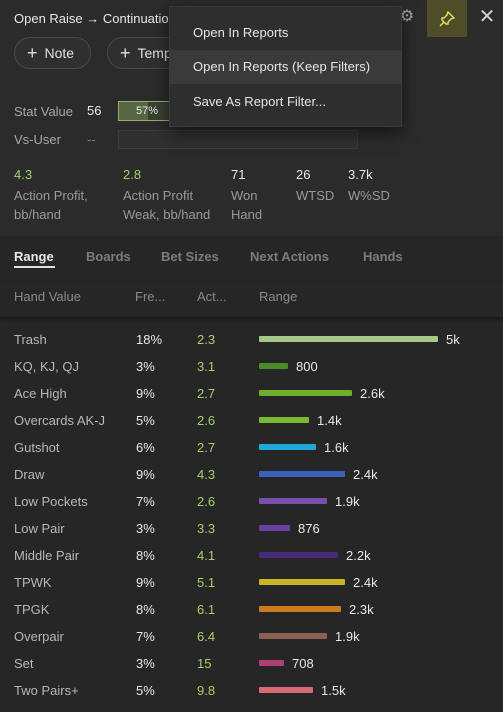 The image size is (503, 712). I want to click on template-button-label: Temp, so click(154, 53).